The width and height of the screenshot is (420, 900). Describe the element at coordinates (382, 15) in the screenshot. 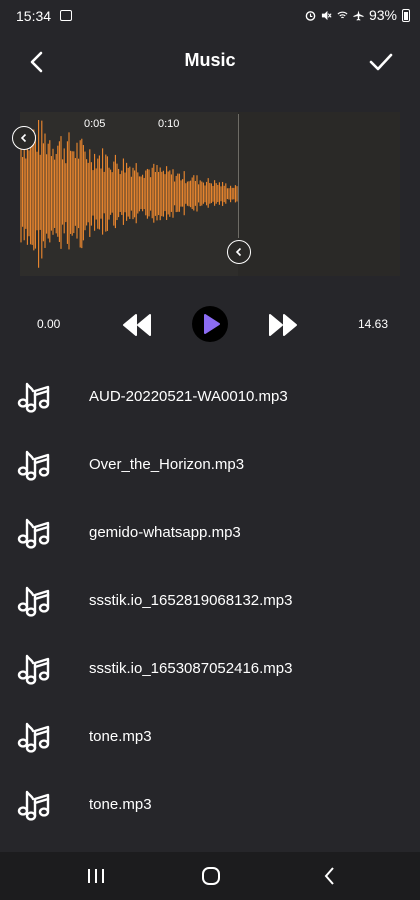

I see `battery-percent: 93%` at that location.